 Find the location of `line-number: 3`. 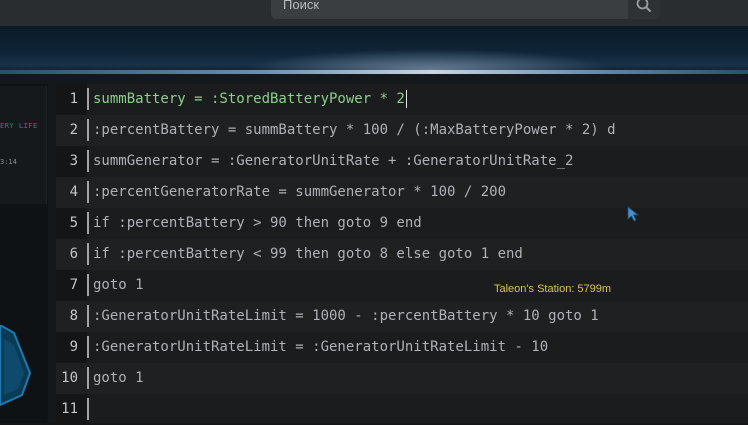

line-number: 3 is located at coordinates (73, 161).